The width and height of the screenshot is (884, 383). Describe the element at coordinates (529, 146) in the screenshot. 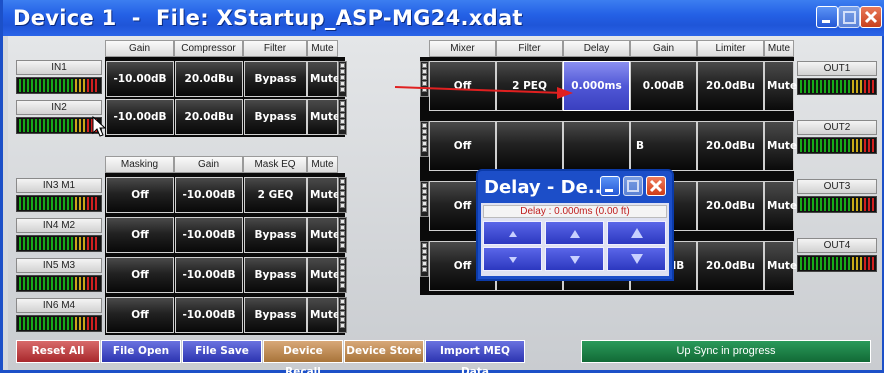

I see `out2-filter` at that location.